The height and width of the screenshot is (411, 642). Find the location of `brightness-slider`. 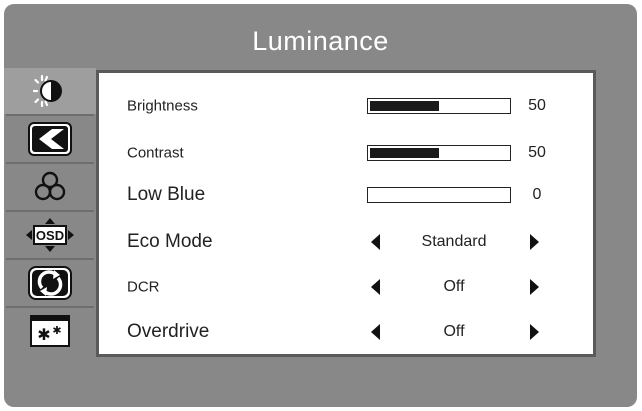

brightness-slider is located at coordinates (439, 106).